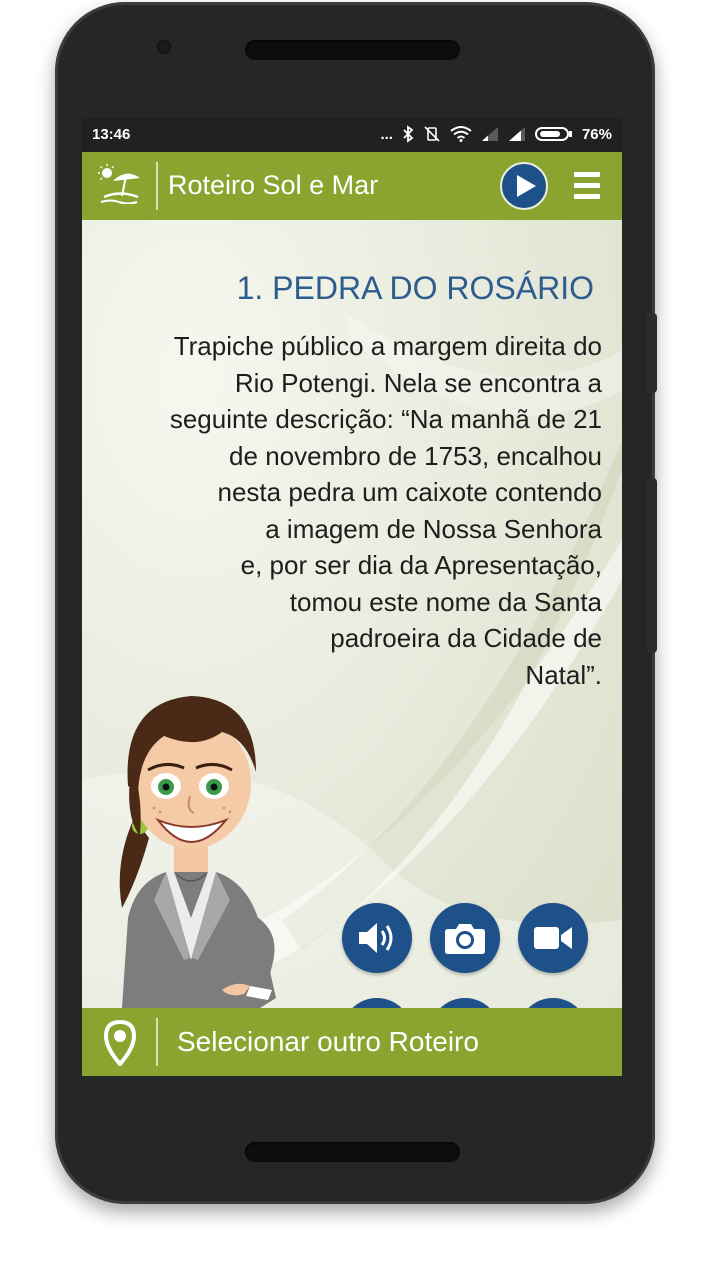 This screenshot has height=1266, width=709. Describe the element at coordinates (587, 186) in the screenshot. I see `menu-button` at that location.